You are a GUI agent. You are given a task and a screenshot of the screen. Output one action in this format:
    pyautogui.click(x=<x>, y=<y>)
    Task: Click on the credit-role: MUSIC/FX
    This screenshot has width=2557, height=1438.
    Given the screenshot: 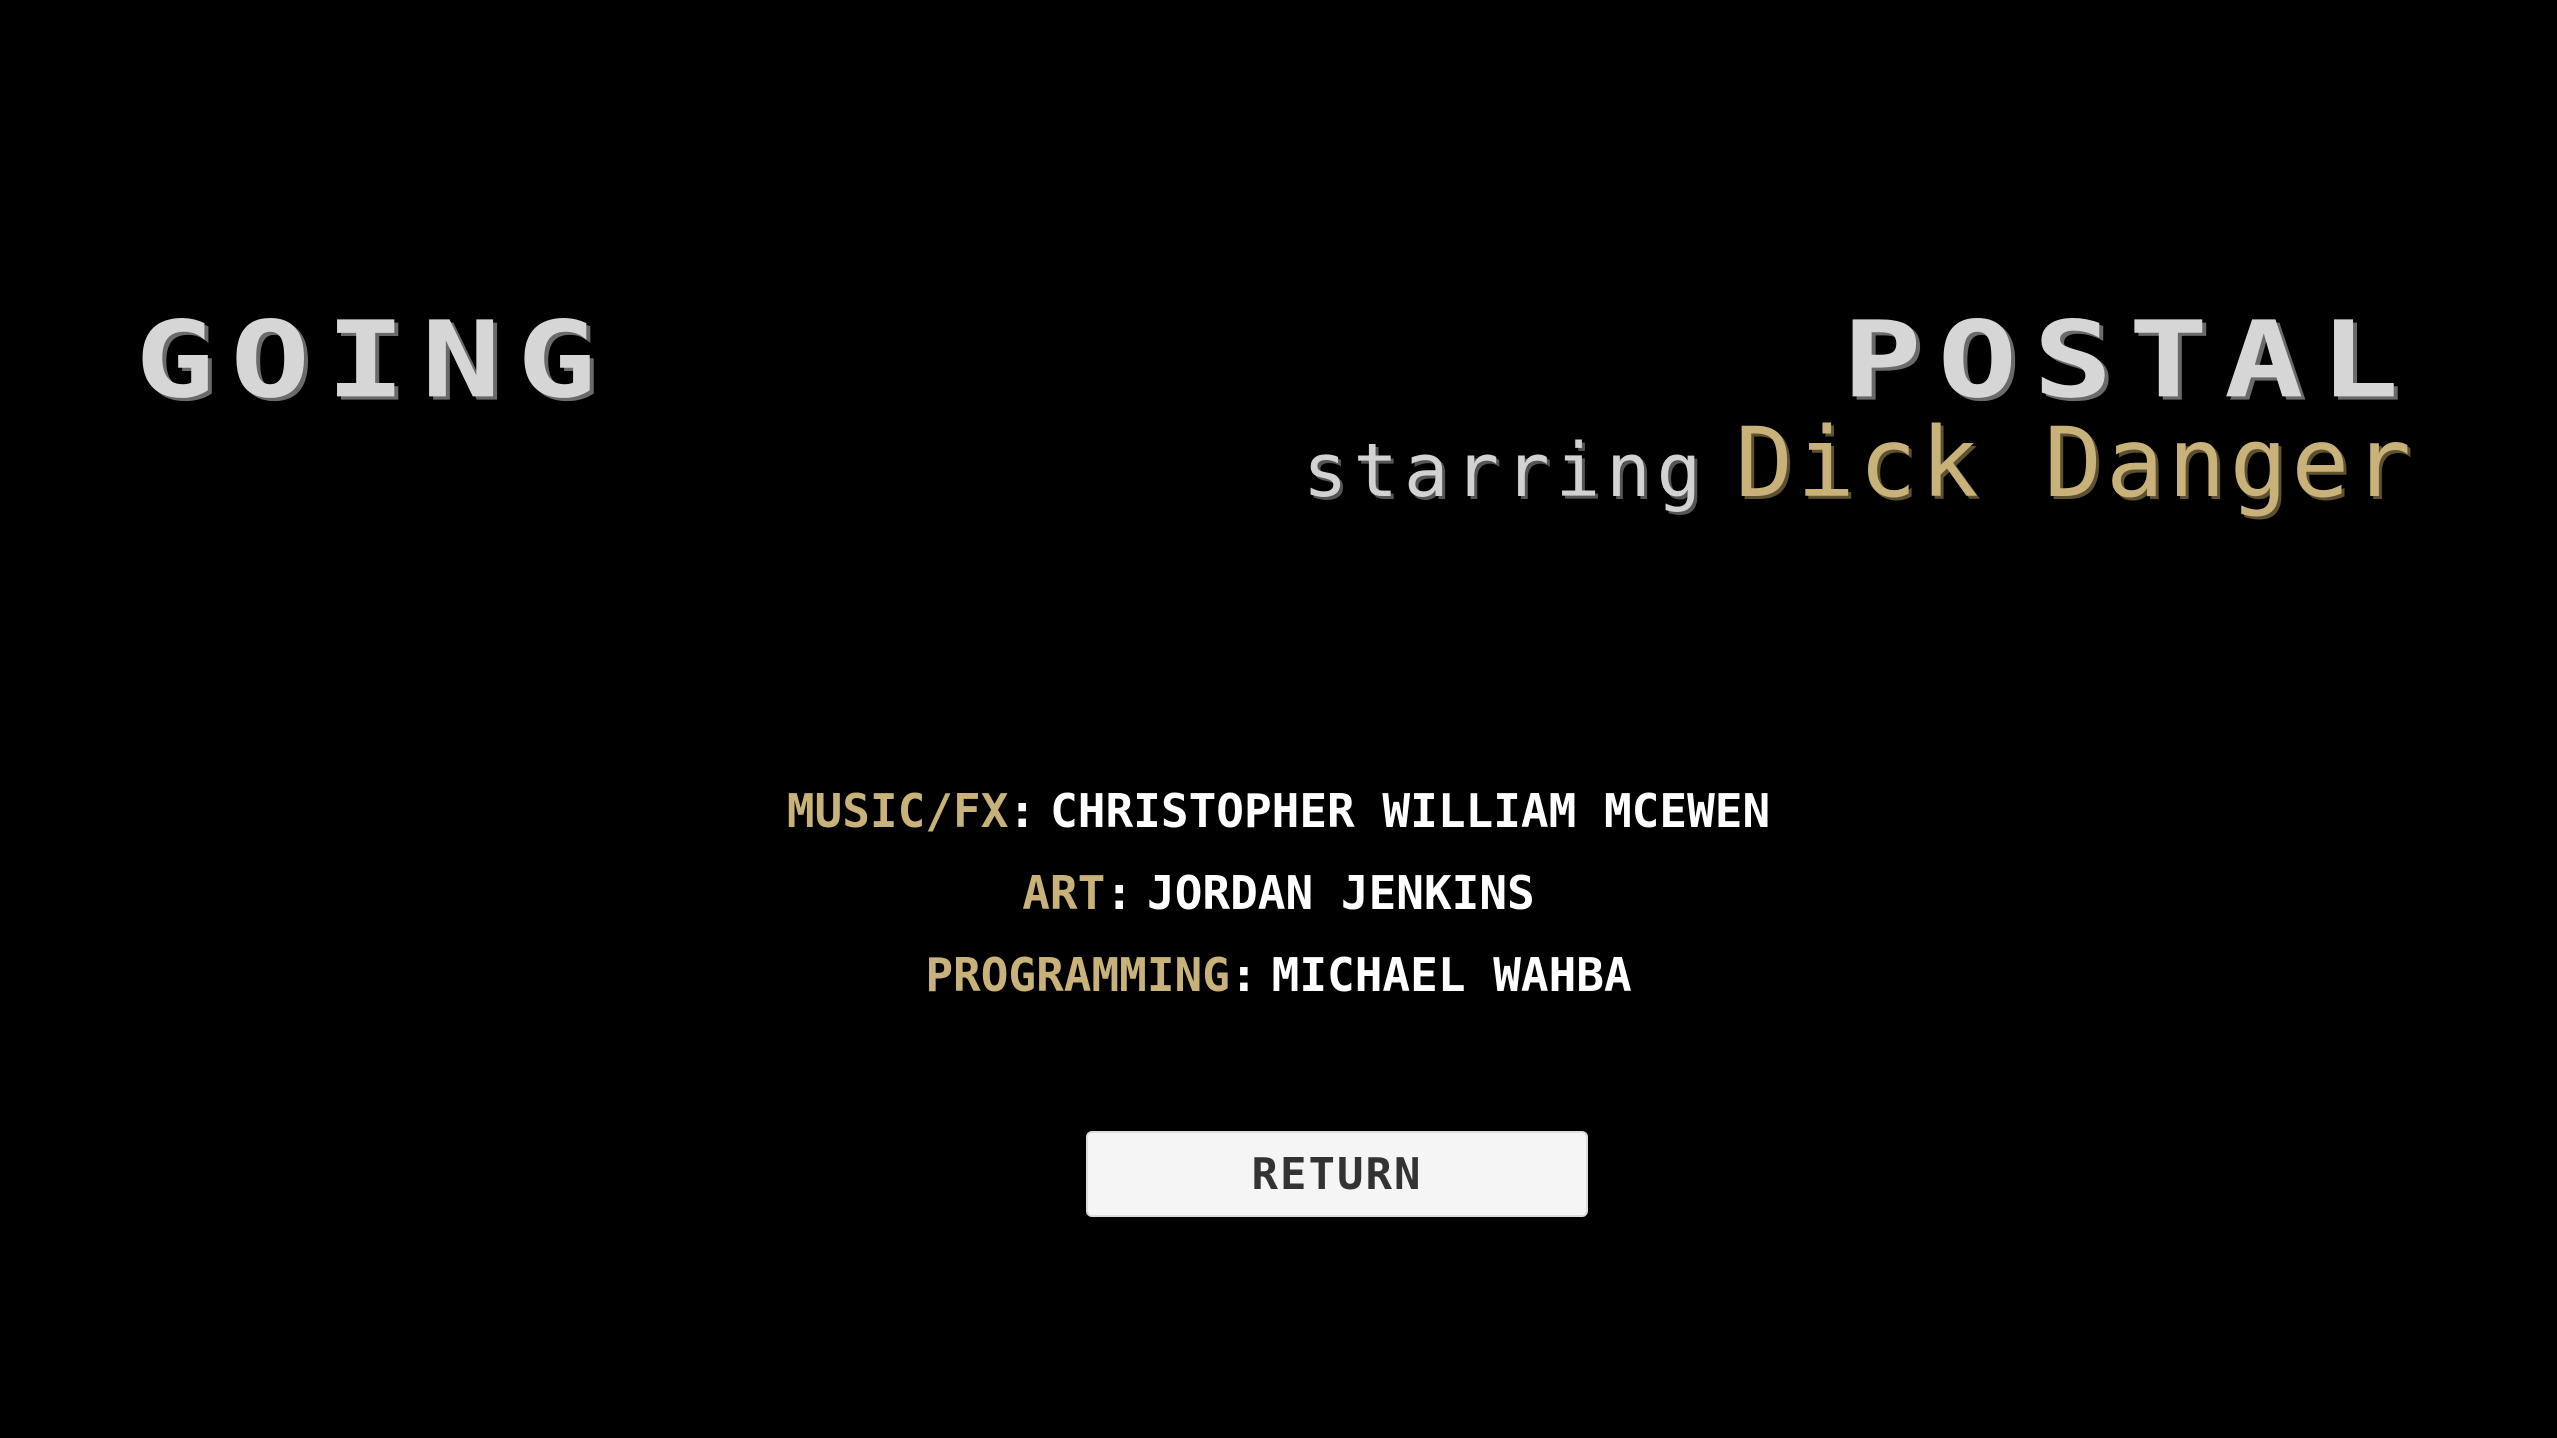 What is the action you would take?
    pyautogui.click(x=897, y=811)
    